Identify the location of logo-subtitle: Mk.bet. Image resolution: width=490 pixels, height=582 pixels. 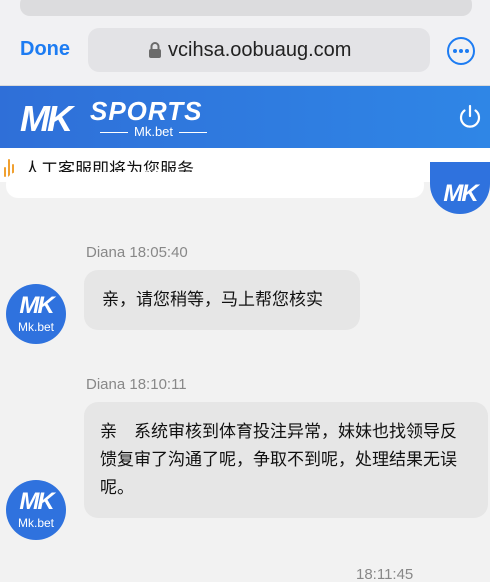
(153, 131).